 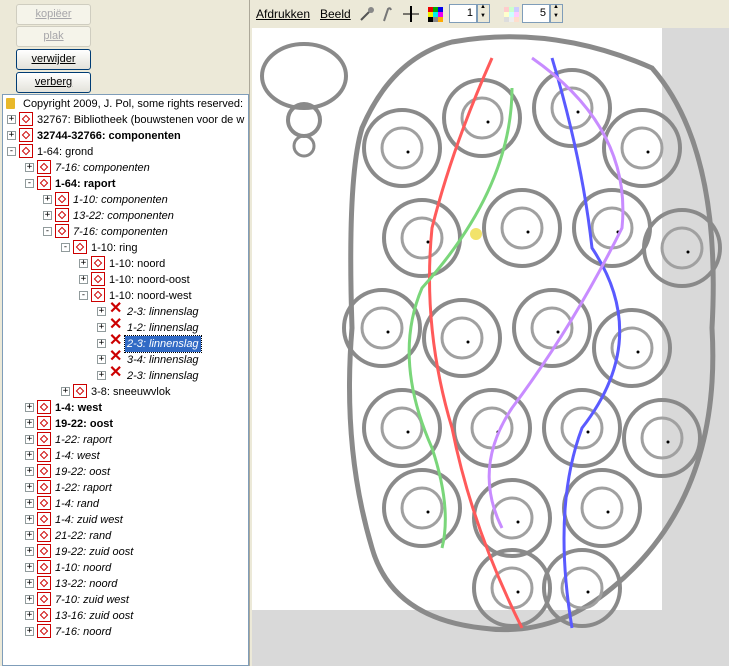 I want to click on copy-button: kopiëer, so click(x=53, y=14).